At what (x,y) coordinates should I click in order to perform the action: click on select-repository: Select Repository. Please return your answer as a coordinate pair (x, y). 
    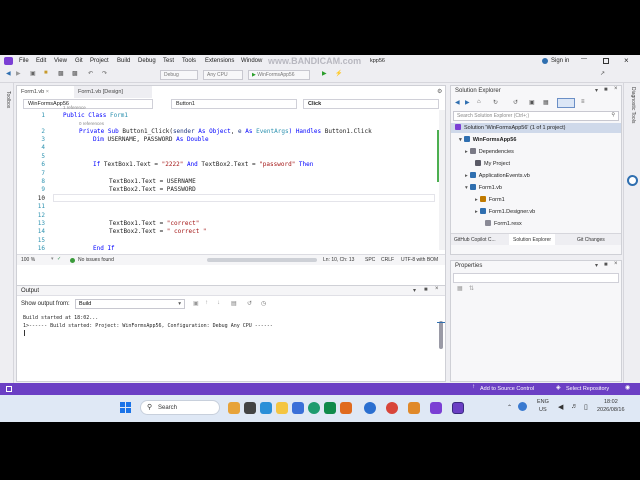
    Looking at the image, I should click on (587, 389).